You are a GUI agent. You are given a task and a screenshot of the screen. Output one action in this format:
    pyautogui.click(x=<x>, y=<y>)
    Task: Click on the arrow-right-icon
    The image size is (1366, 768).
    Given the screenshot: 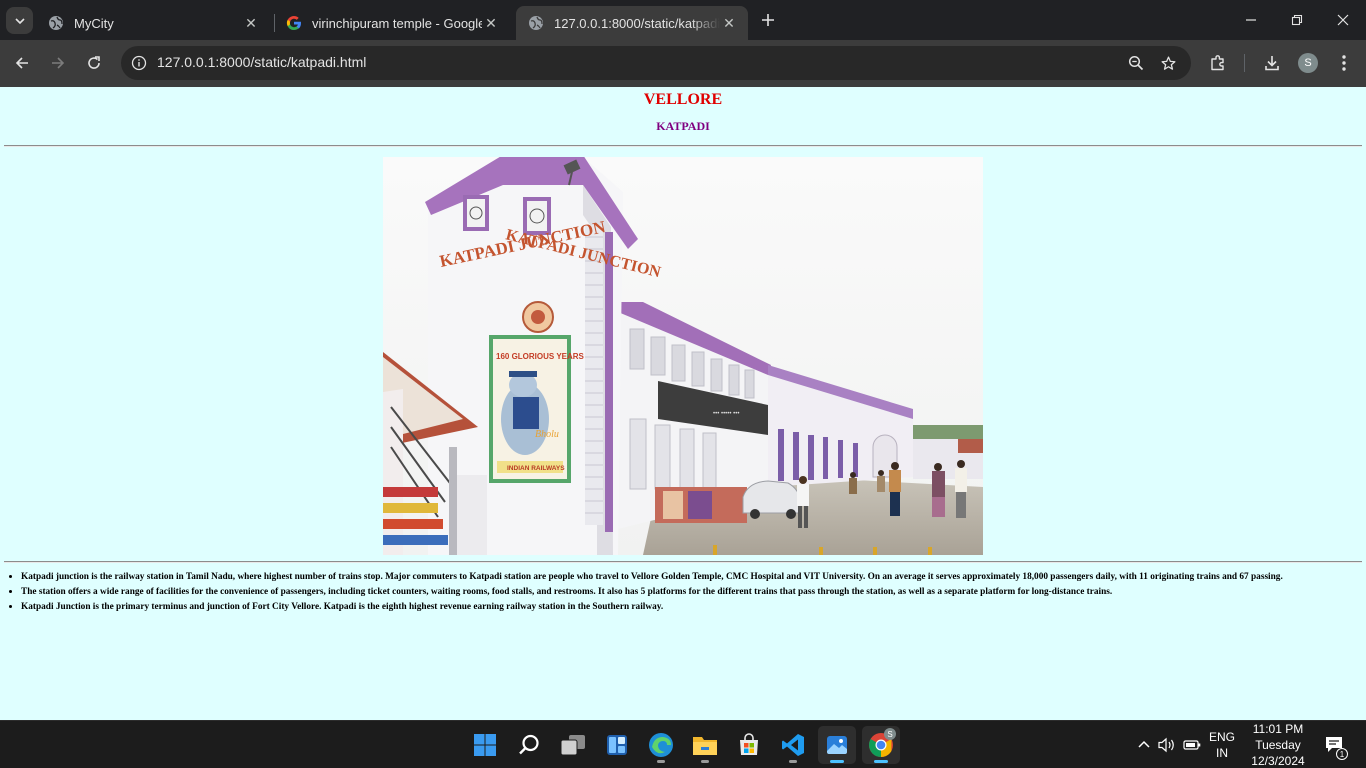 What is the action you would take?
    pyautogui.click(x=58, y=63)
    